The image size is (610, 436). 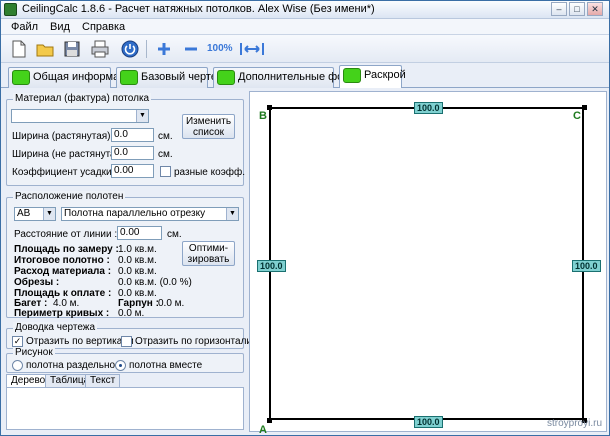 What do you see at coordinates (208, 126) in the screenshot?
I see `change-list-button: Изменить список` at bounding box center [208, 126].